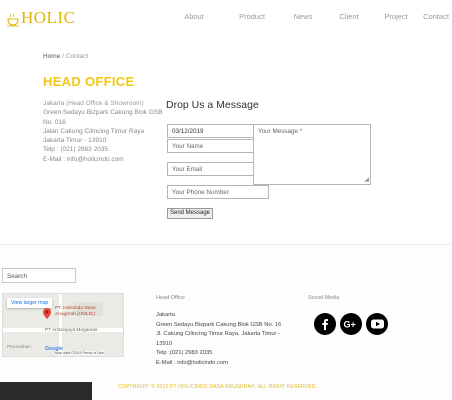 The height and width of the screenshot is (400, 452). What do you see at coordinates (349, 16) in the screenshot?
I see `nav-client: Client` at bounding box center [349, 16].